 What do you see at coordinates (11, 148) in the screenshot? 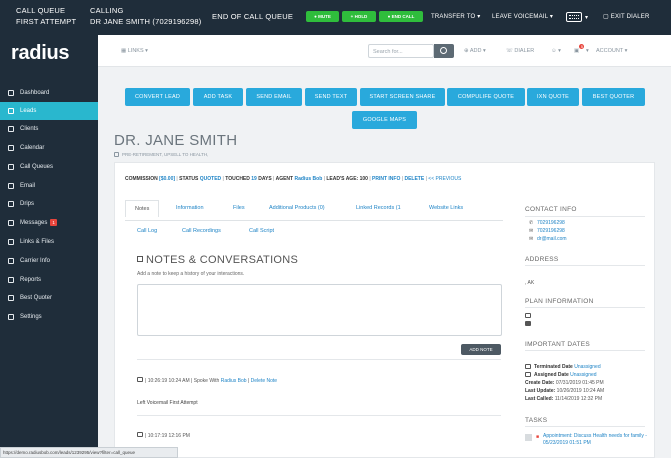
I see `calendar-icon` at bounding box center [11, 148].